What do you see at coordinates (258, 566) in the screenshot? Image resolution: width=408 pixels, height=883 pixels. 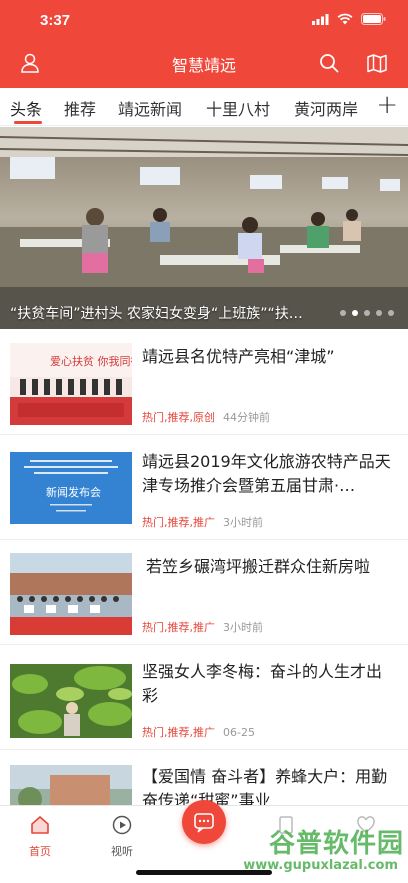 I see `news-title: 若笠乡碾湾坪搬迁群众住新房啦` at bounding box center [258, 566].